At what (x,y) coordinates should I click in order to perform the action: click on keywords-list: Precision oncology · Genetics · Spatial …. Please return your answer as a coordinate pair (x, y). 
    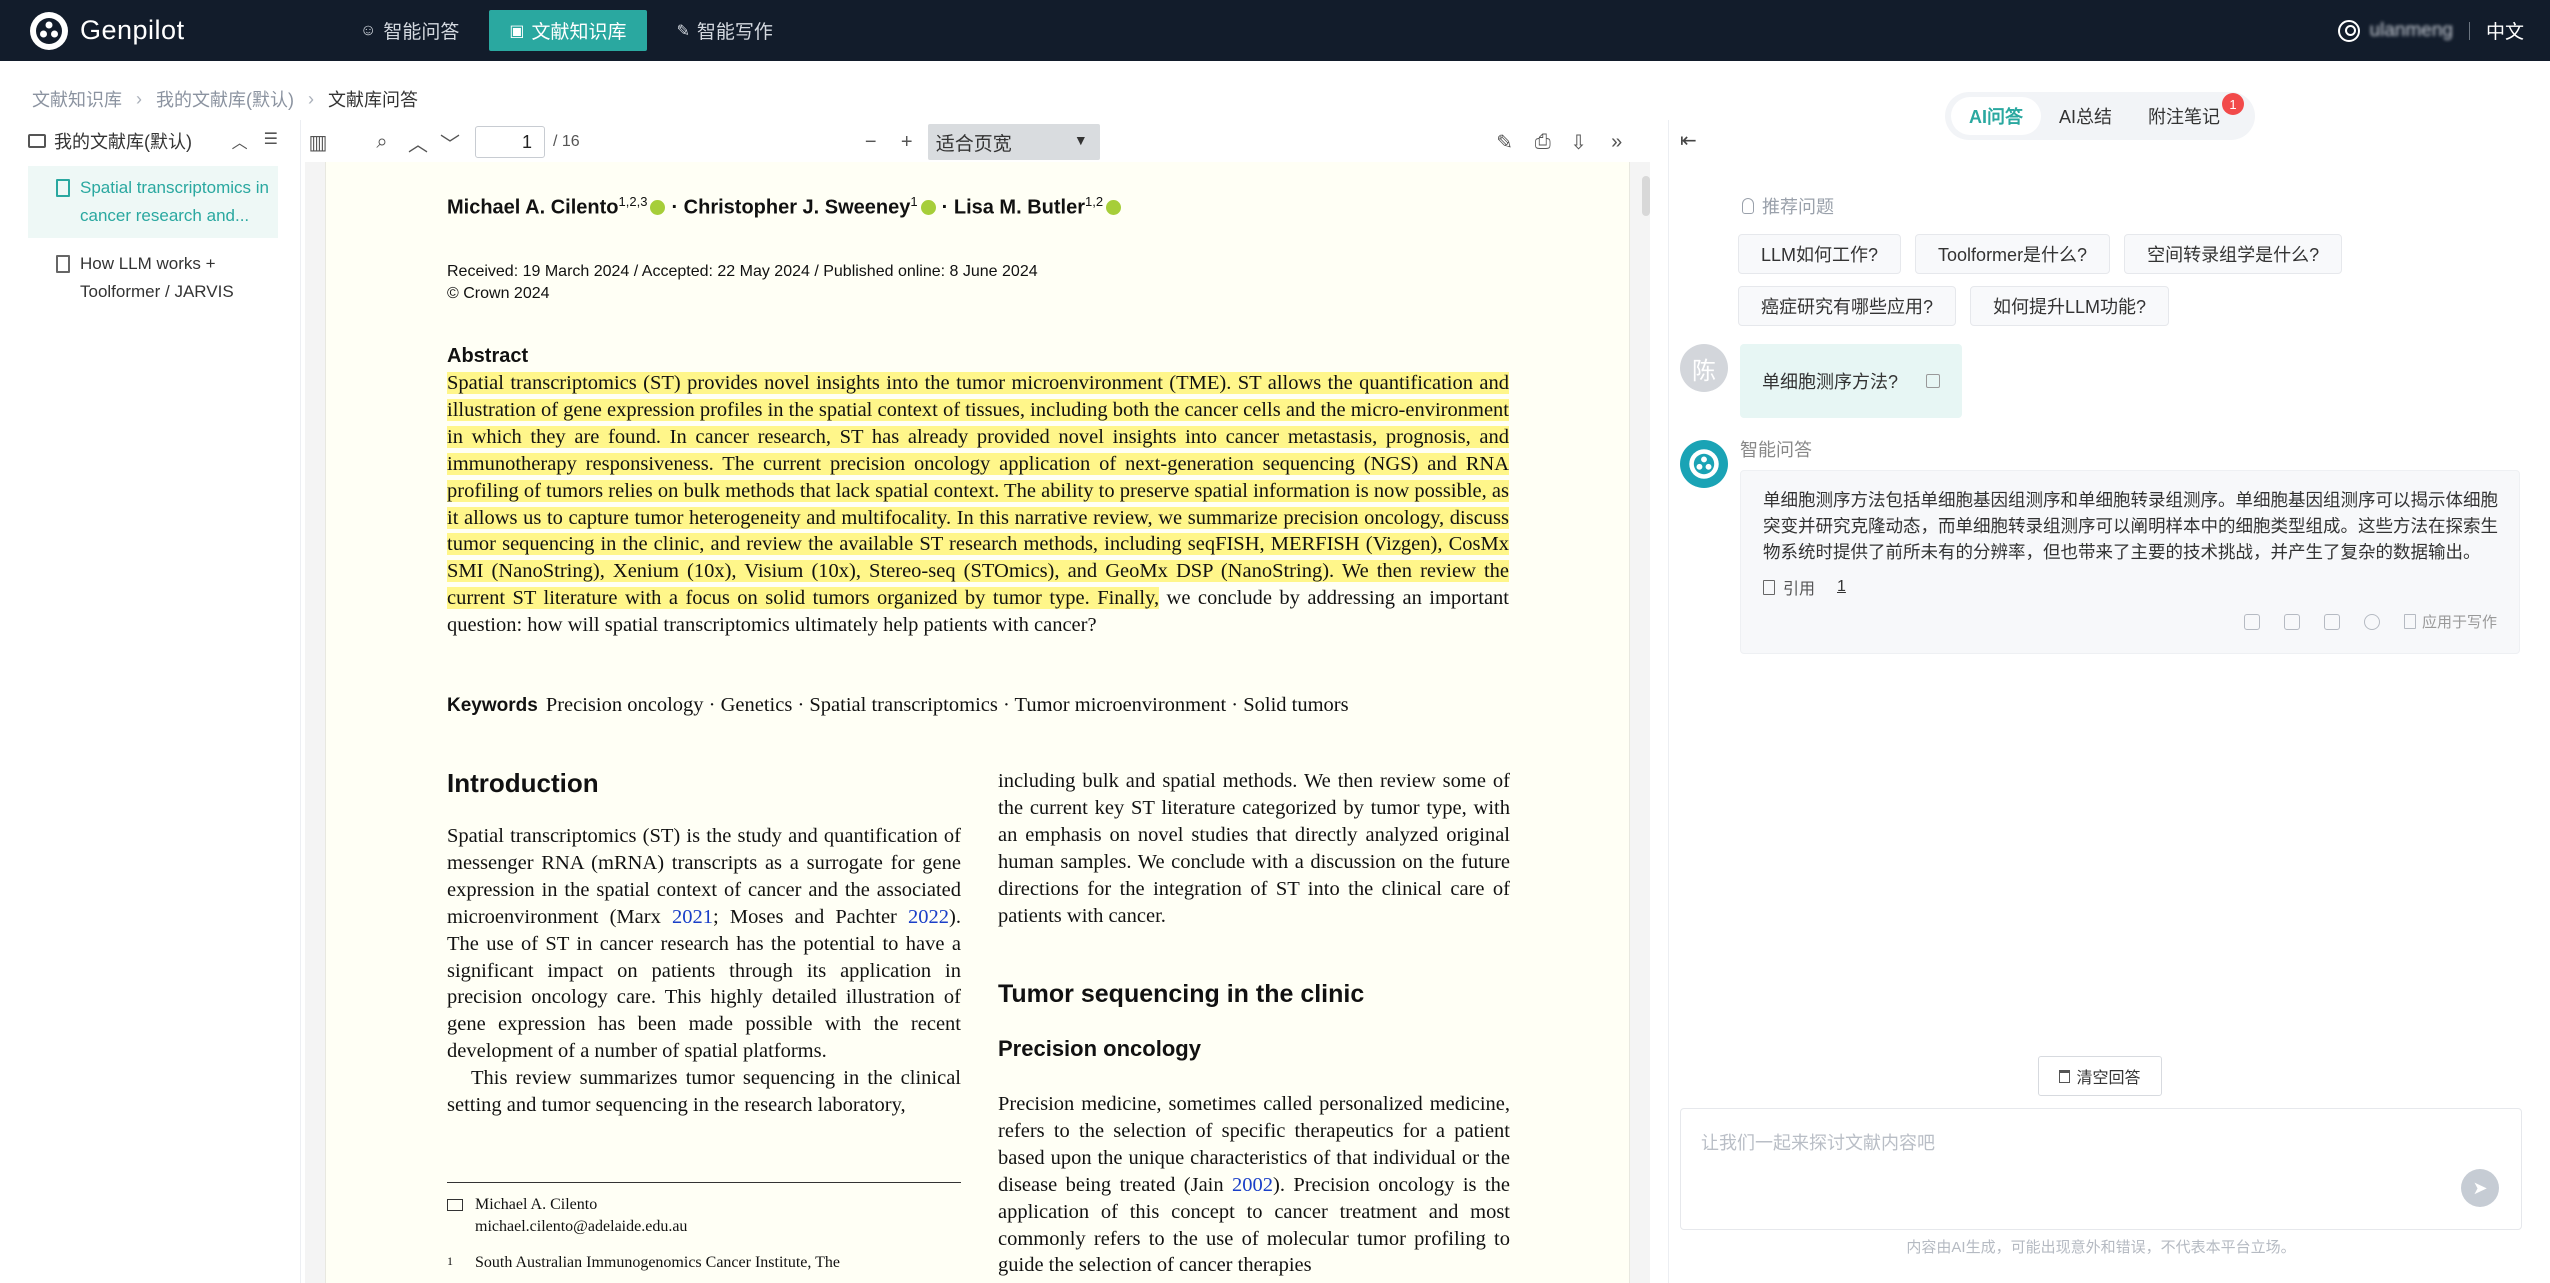
    Looking at the image, I should click on (947, 705).